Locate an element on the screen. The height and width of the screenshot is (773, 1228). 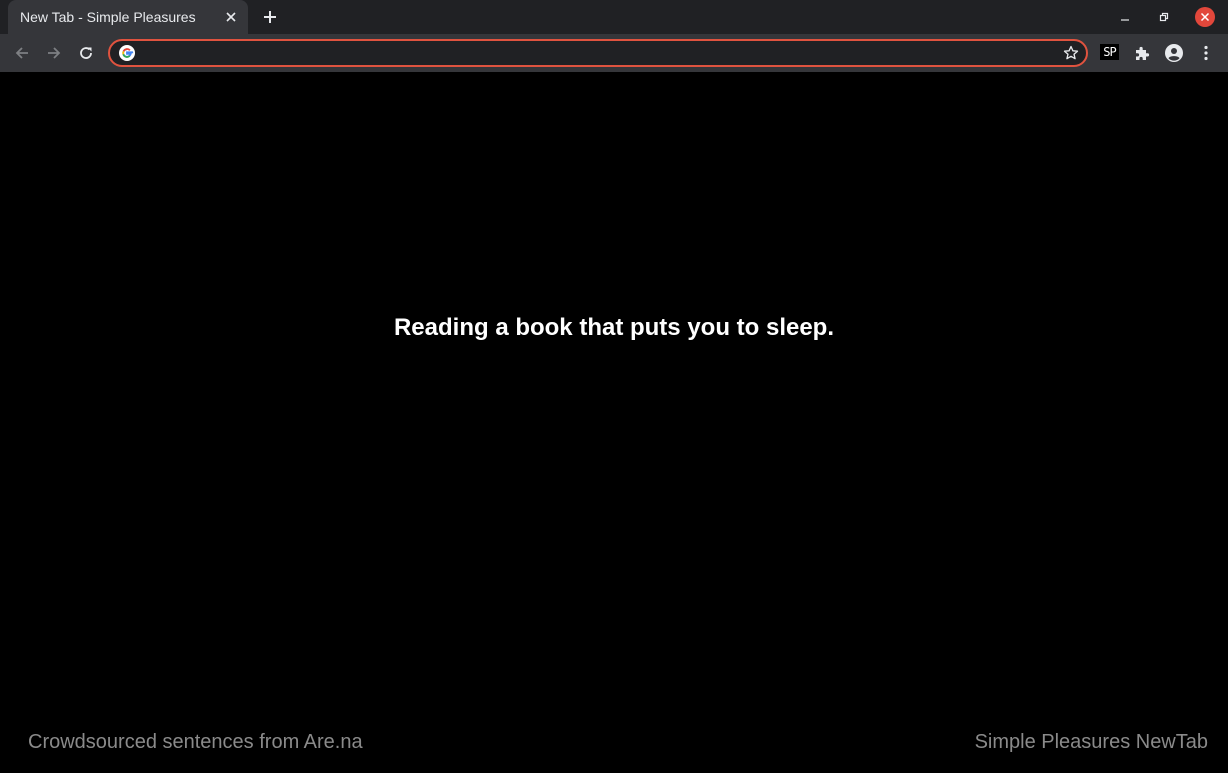
tab-new-tab: New Tab - Simple Pleasures is located at coordinates (128, 17).